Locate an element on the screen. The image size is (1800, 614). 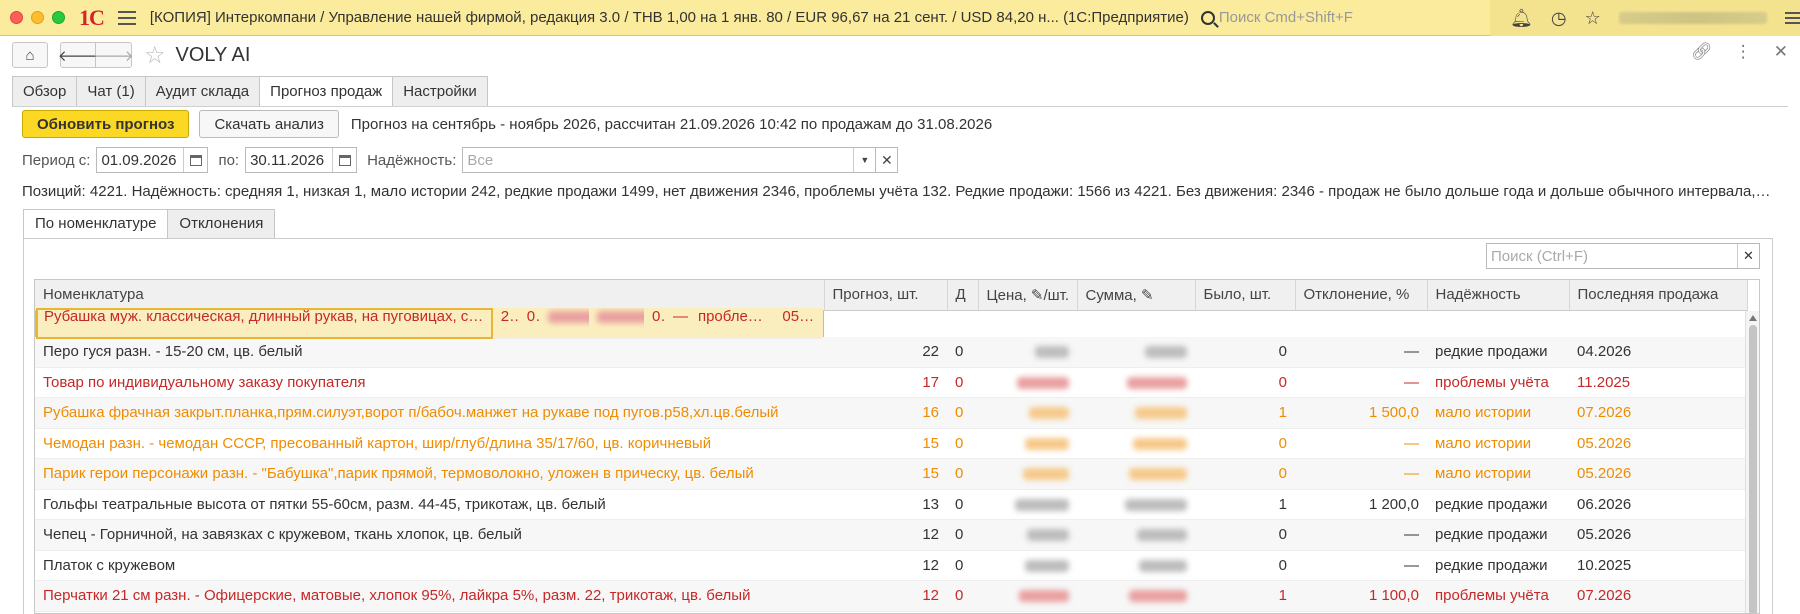
col-was: Было, шт. is located at coordinates (1245, 295).